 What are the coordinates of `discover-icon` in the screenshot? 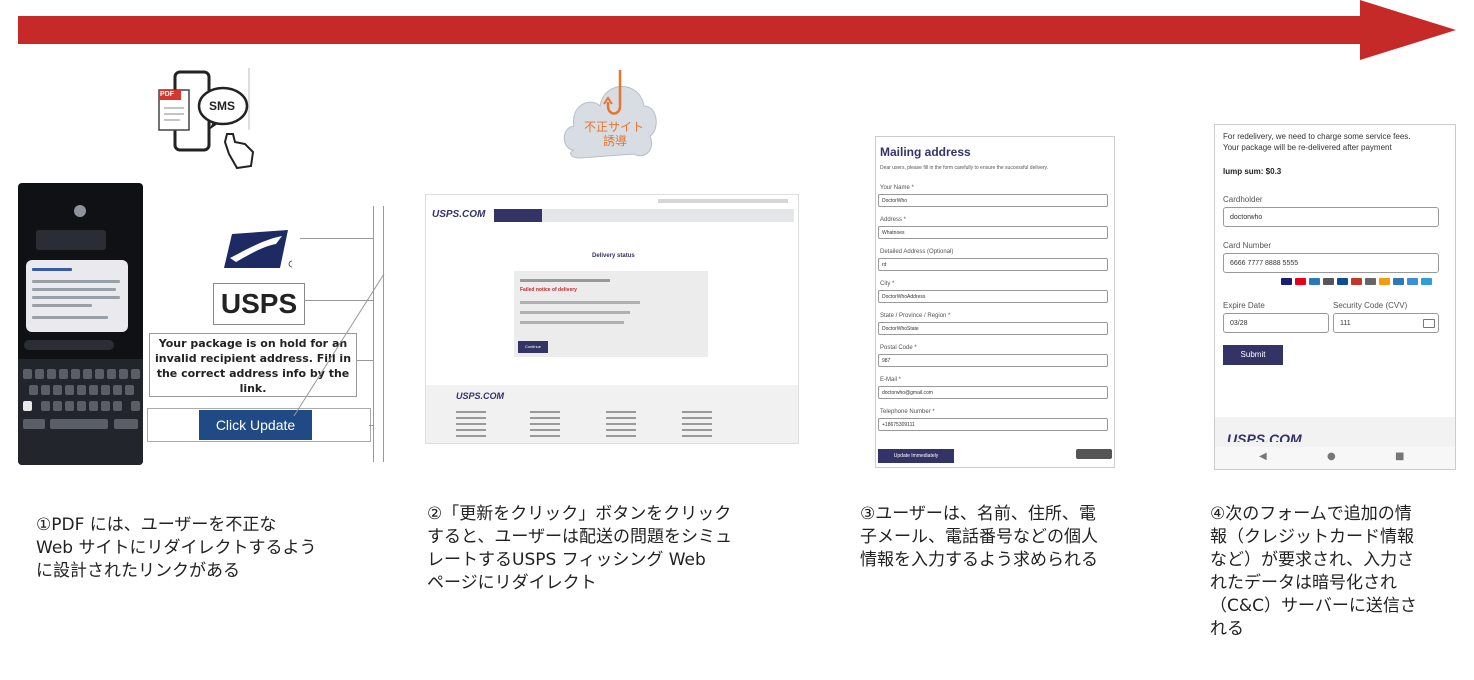 It's located at (1328, 281).